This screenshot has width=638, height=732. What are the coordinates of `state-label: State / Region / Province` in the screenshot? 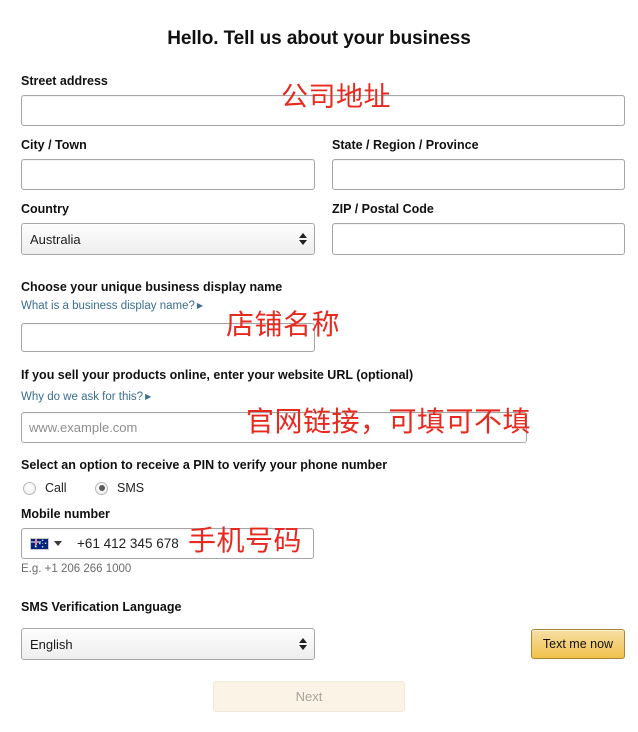 It's located at (405, 145).